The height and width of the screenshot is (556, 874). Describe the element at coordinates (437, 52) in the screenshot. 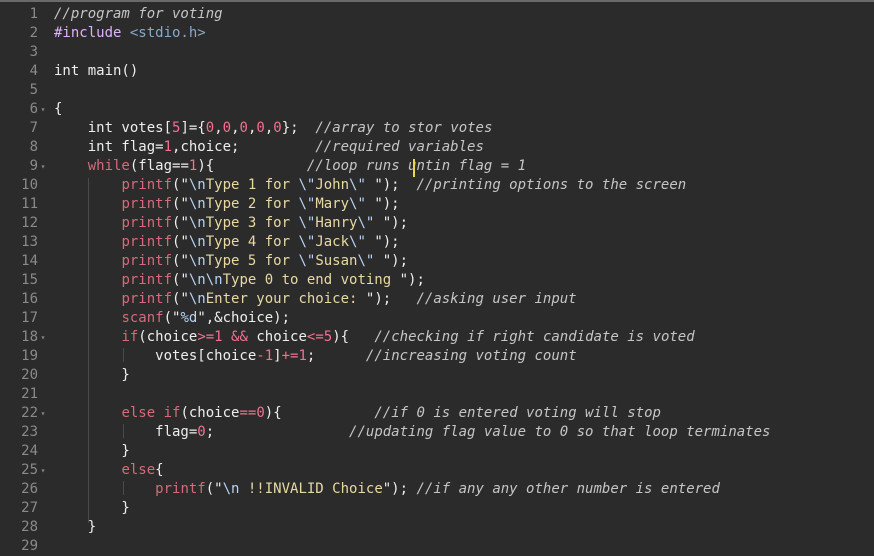

I see `code-line: 3` at that location.